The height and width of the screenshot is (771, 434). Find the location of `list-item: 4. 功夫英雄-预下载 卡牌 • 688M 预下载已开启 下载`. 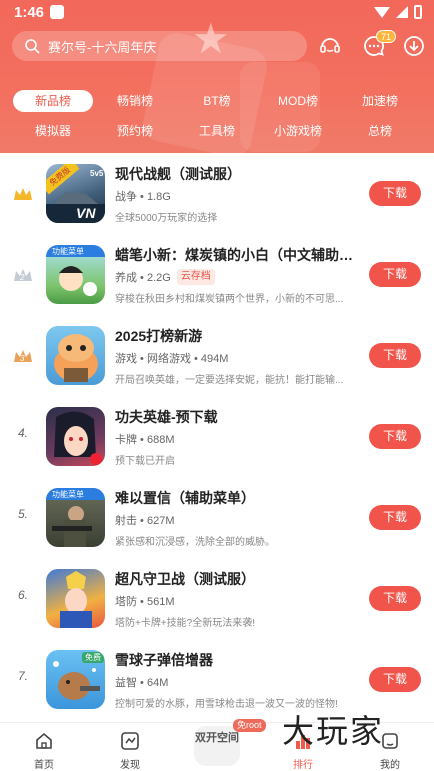

list-item: 4. 功夫英雄-预下载 卡牌 • 688M 预下载已开启 下载 is located at coordinates (217, 436).